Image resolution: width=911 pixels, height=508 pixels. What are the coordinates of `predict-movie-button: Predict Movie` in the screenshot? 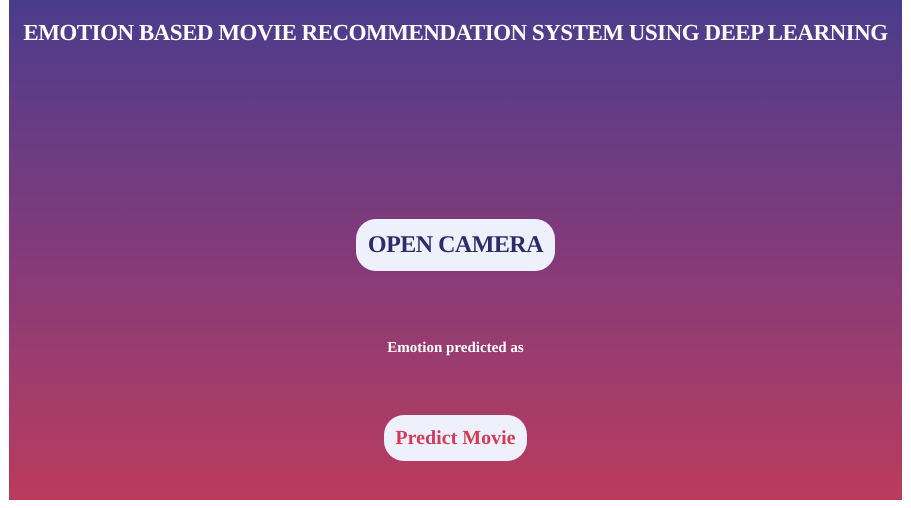 It's located at (455, 438).